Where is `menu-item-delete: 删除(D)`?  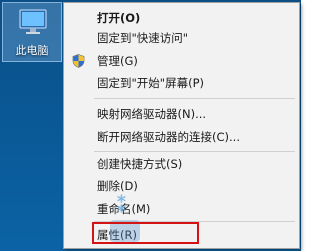 menu-item-delete: 删除(D) is located at coordinates (181, 186).